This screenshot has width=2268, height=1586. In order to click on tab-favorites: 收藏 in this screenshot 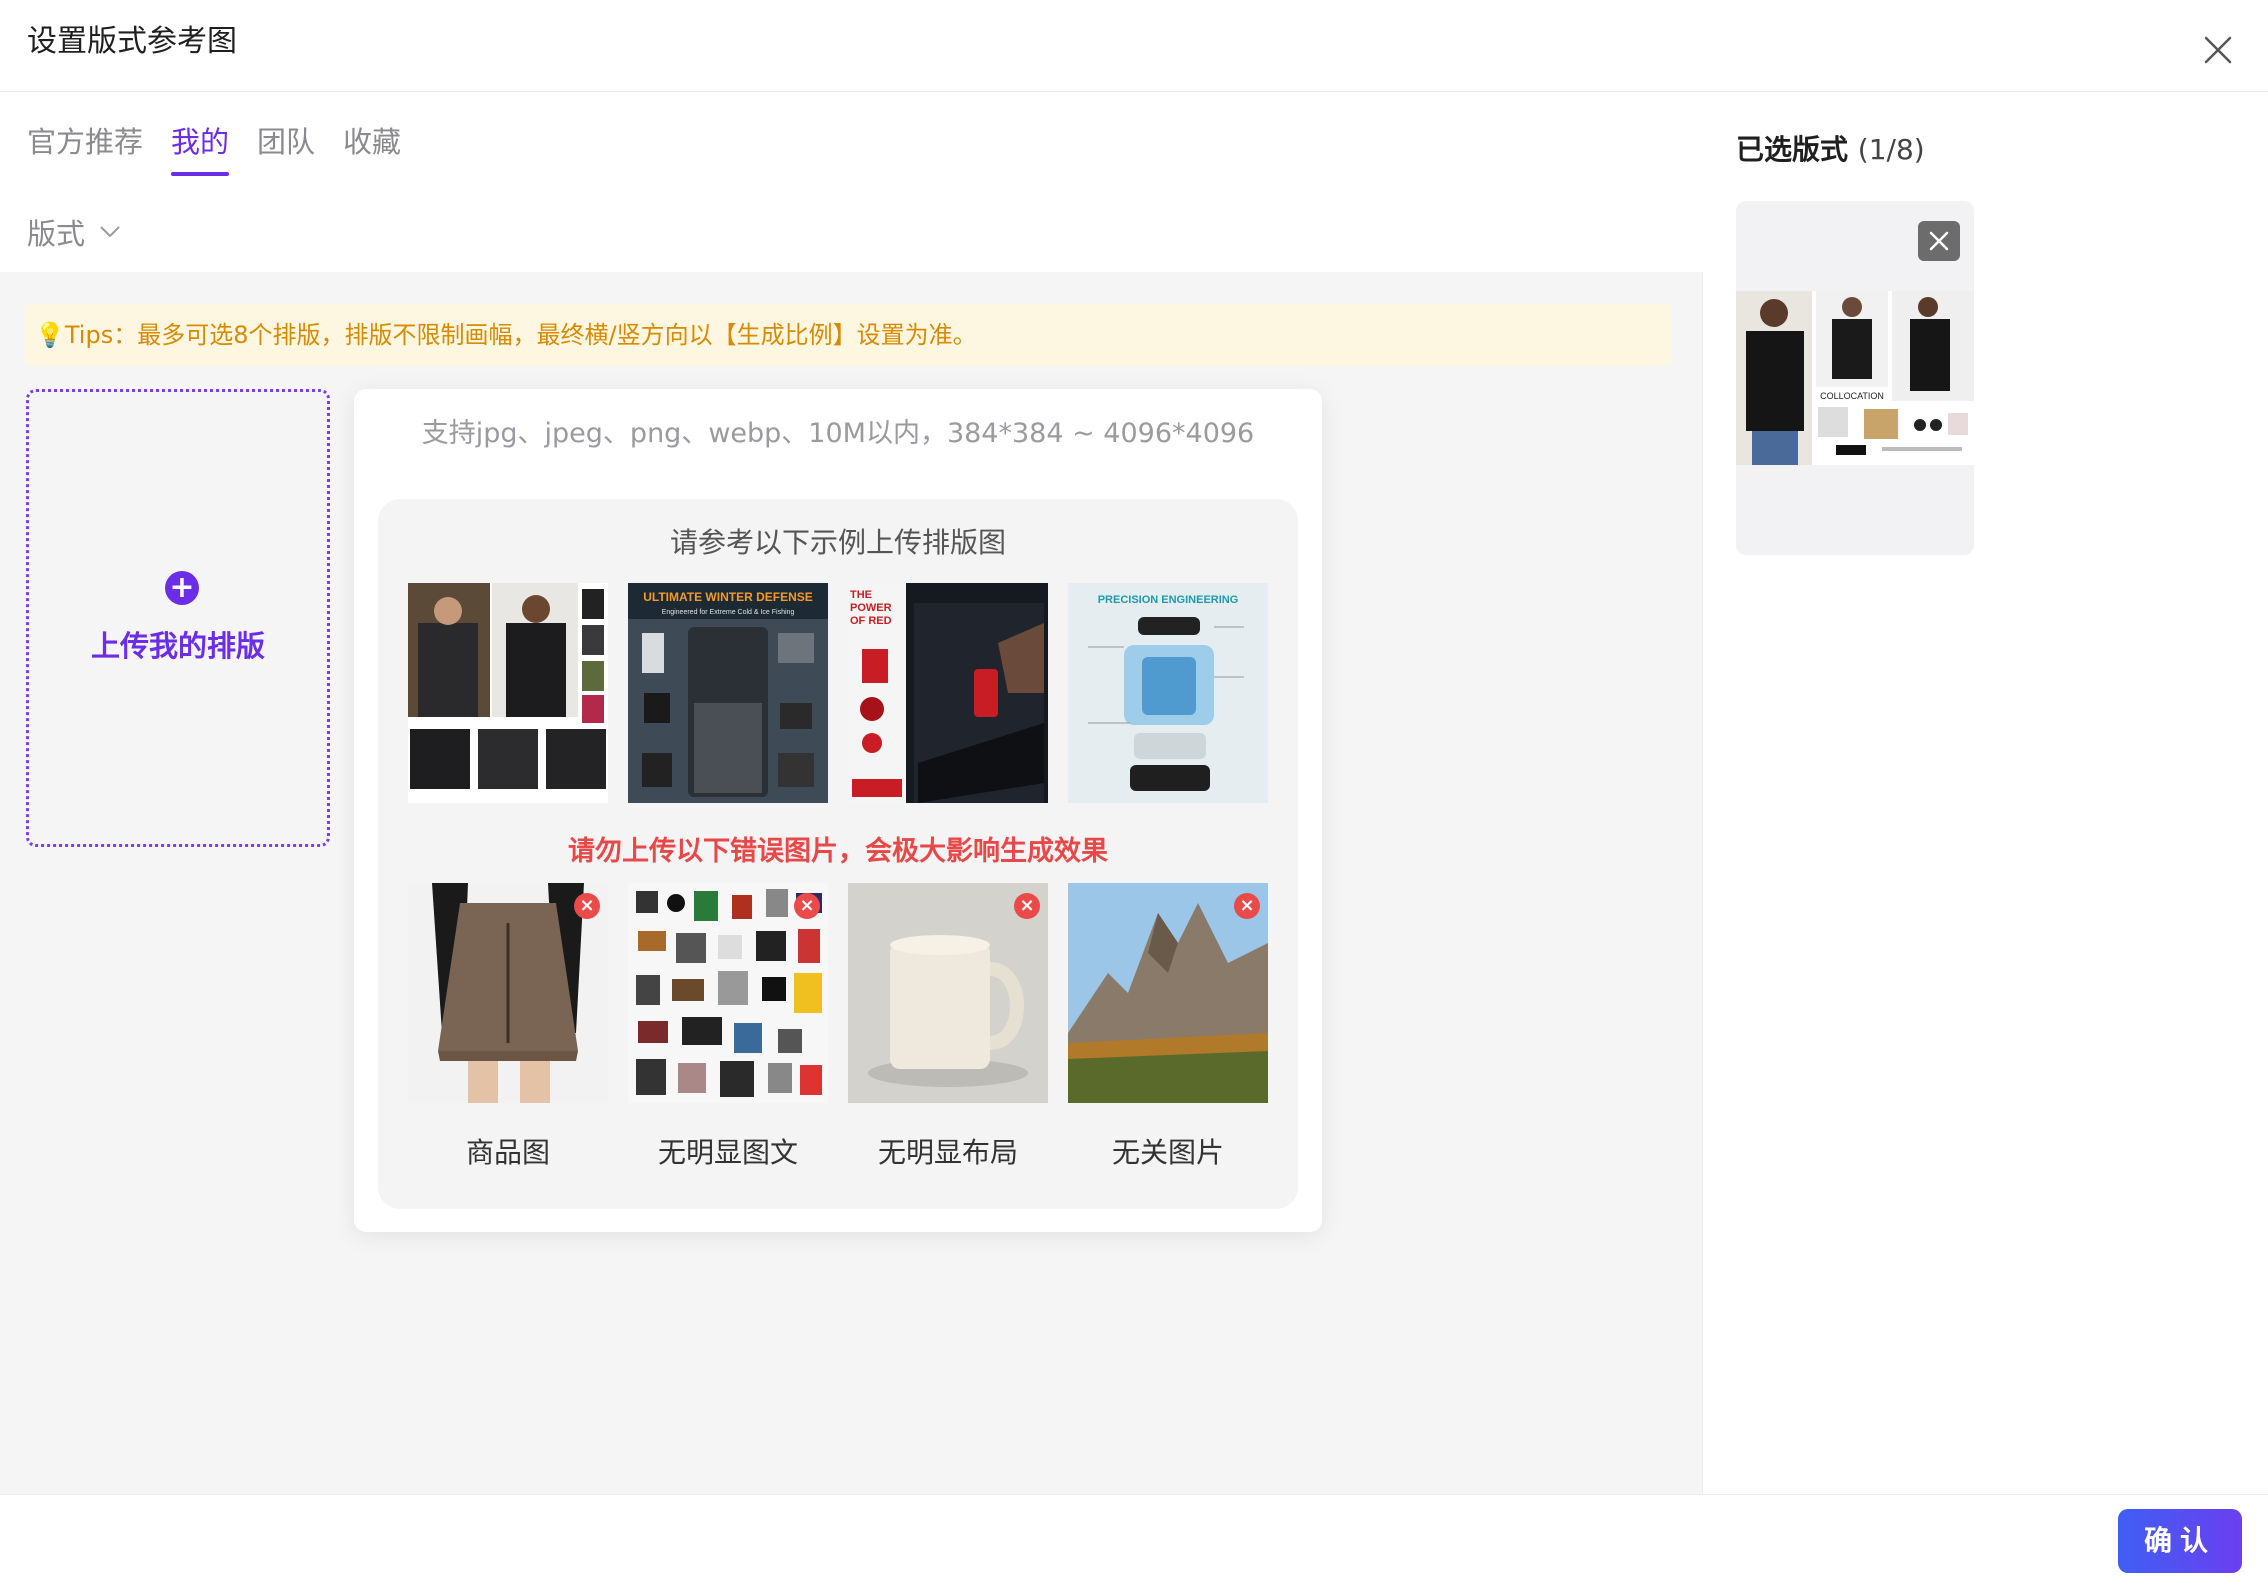, I will do `click(372, 160)`.